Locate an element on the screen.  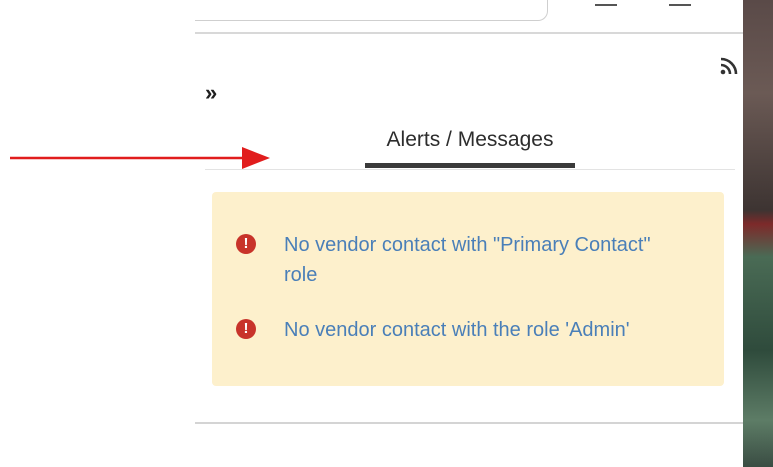
address-field is located at coordinates (371, 10).